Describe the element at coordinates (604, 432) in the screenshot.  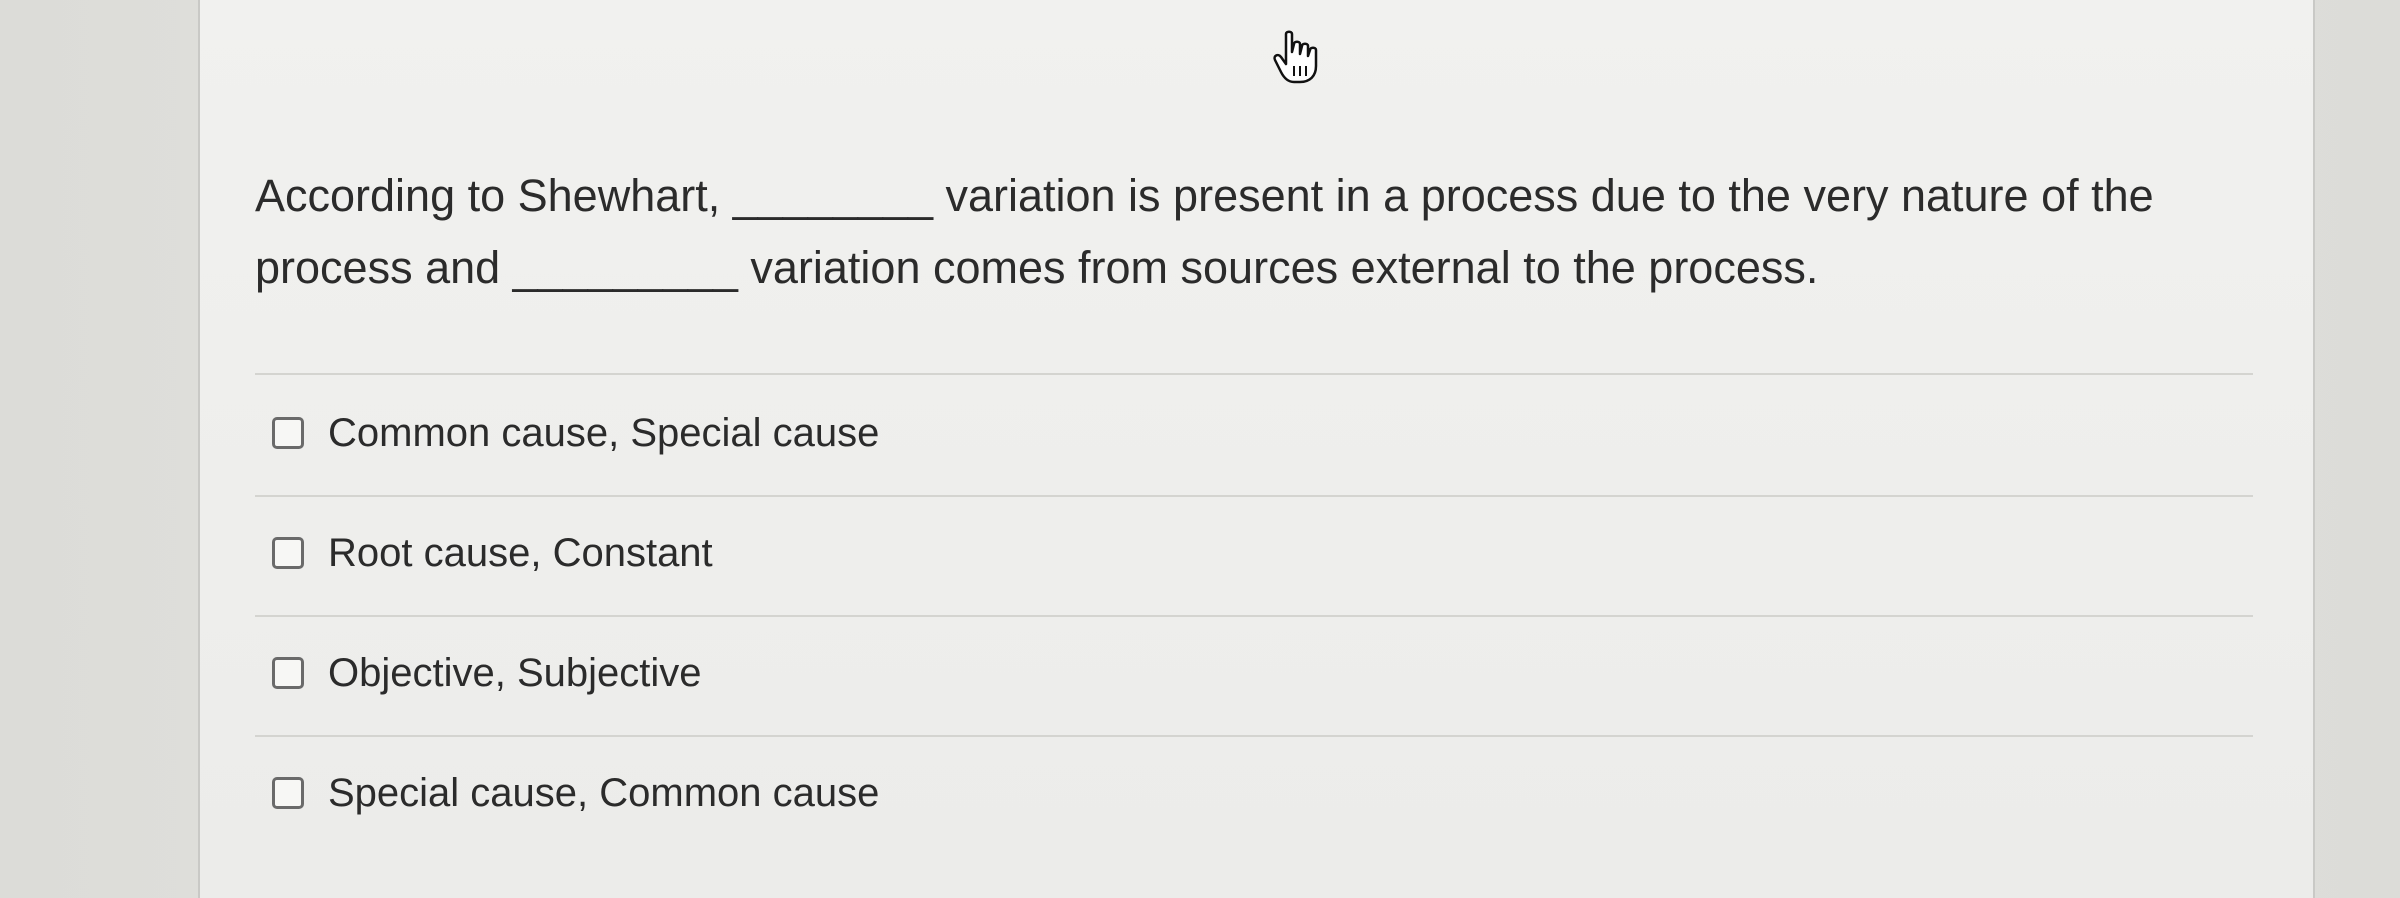
I see `answer-option-label: Common cause, Special cause` at that location.